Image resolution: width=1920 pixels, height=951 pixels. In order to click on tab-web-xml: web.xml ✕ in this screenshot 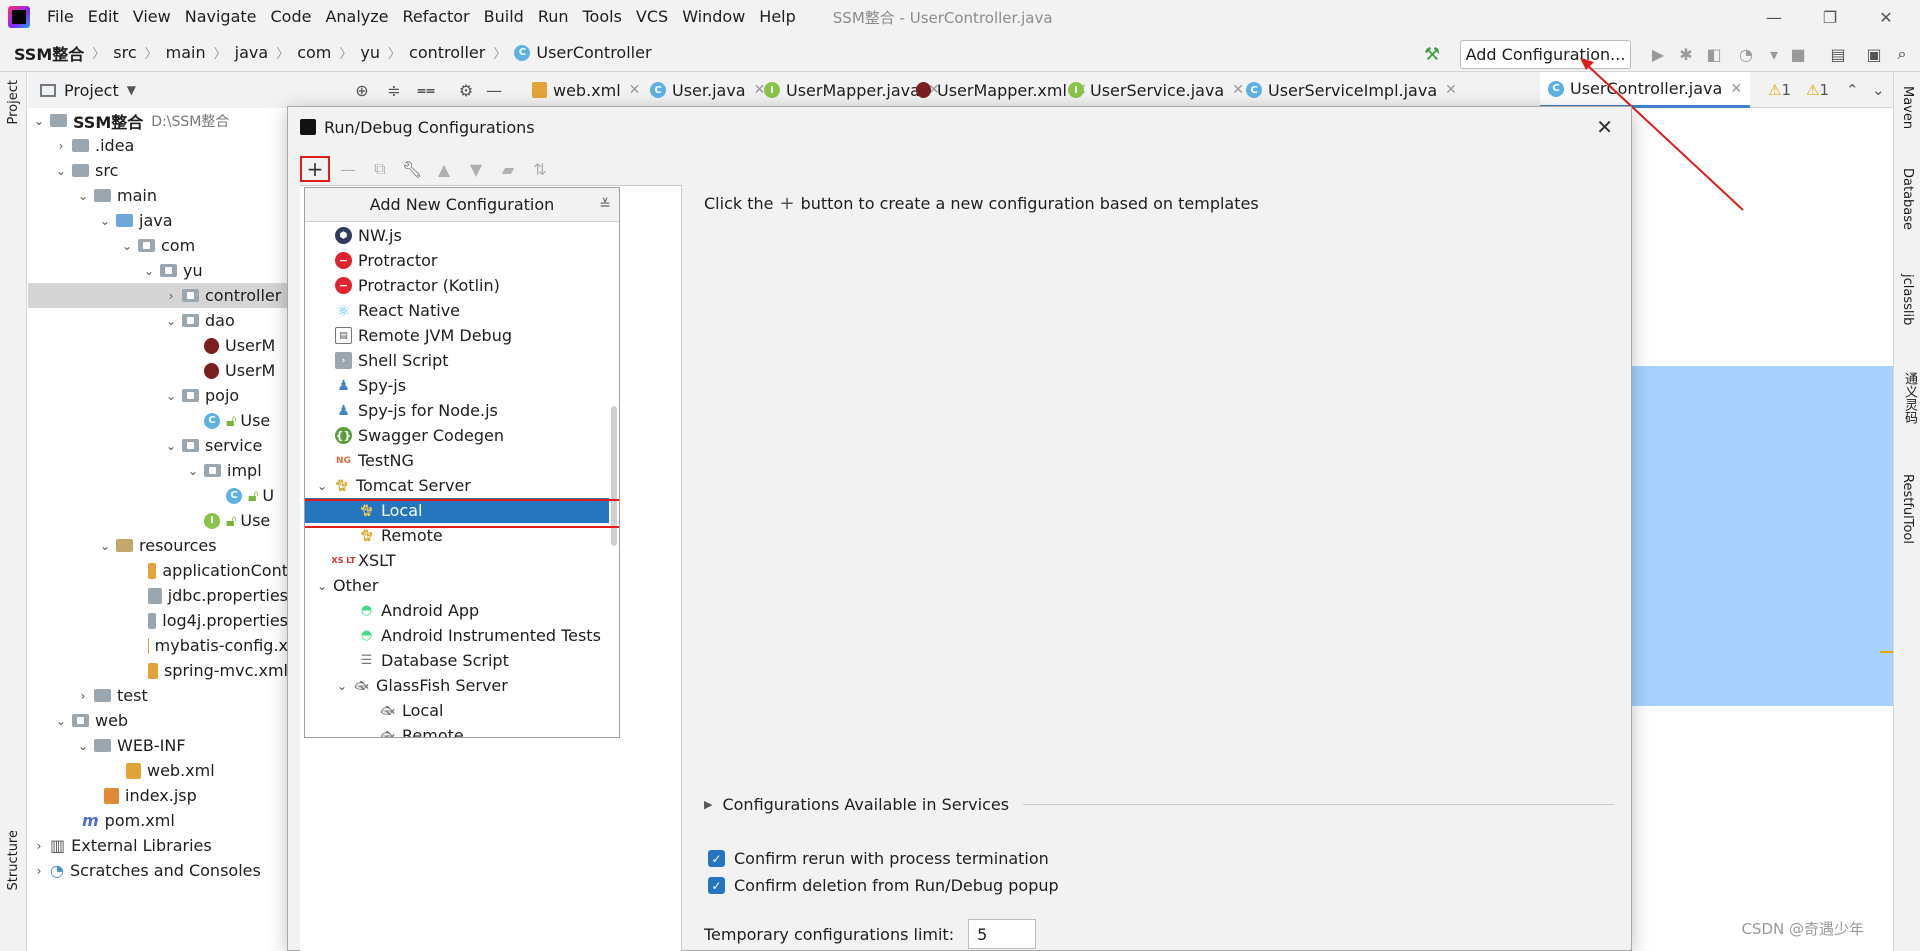, I will do `click(586, 90)`.